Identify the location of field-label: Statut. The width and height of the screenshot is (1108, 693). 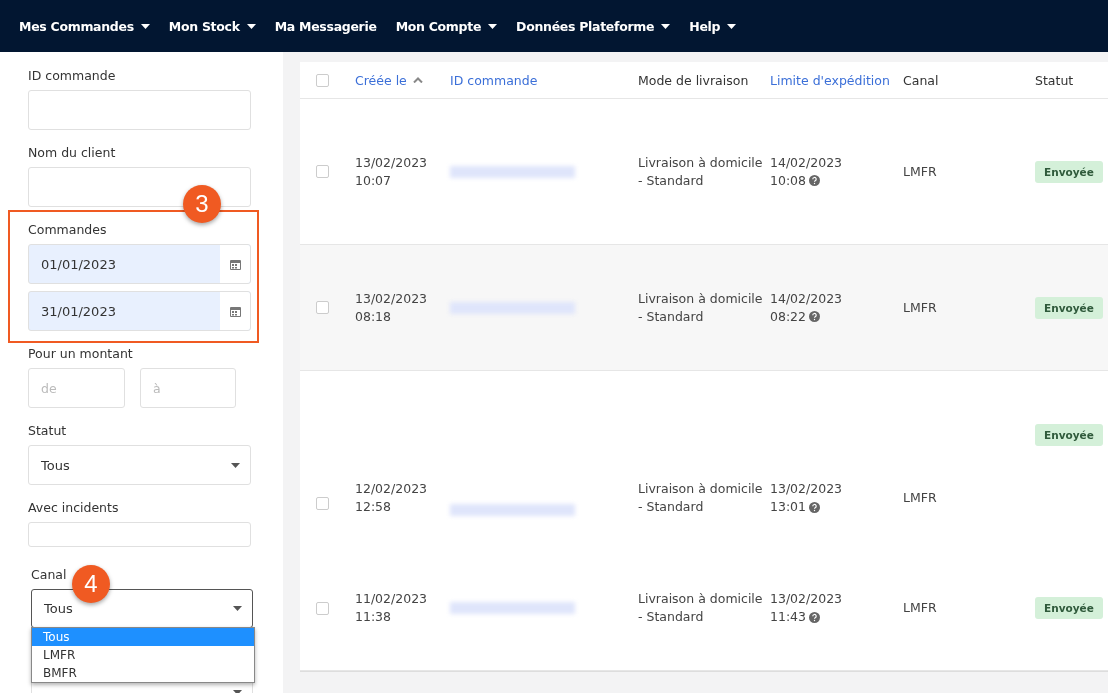
(47, 430).